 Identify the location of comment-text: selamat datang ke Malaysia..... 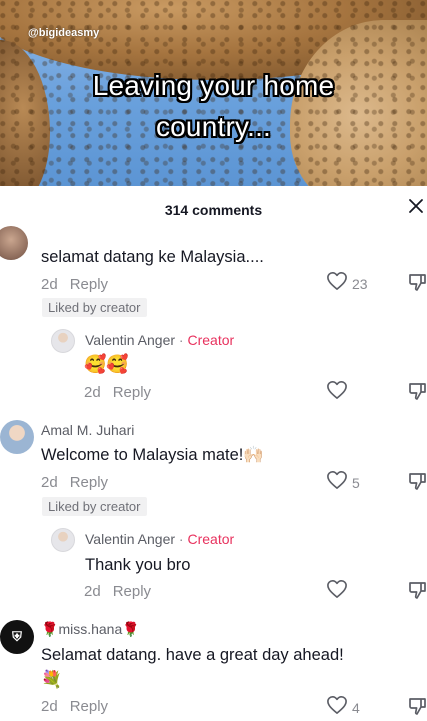
(152, 257).